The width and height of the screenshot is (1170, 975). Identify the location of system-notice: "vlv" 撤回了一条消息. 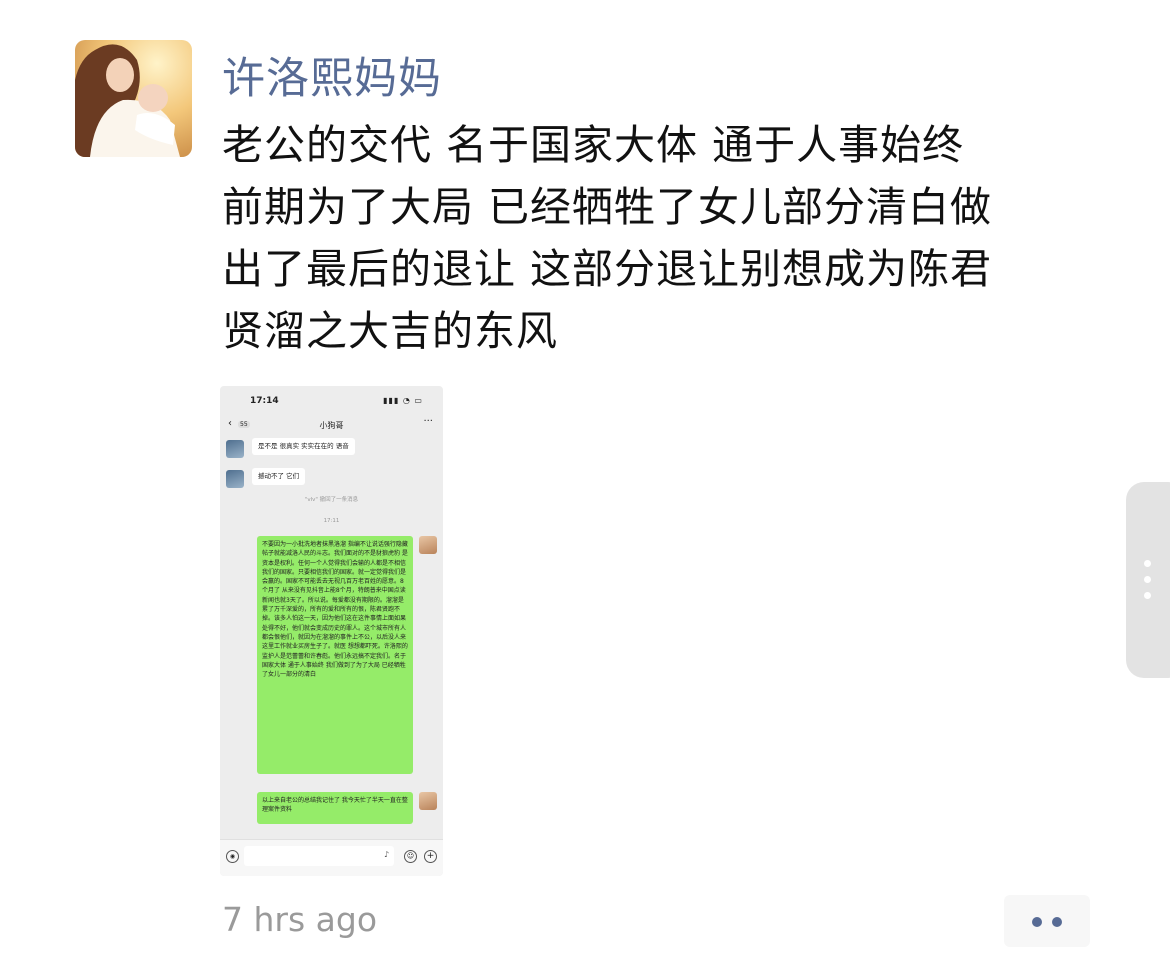
(331, 500).